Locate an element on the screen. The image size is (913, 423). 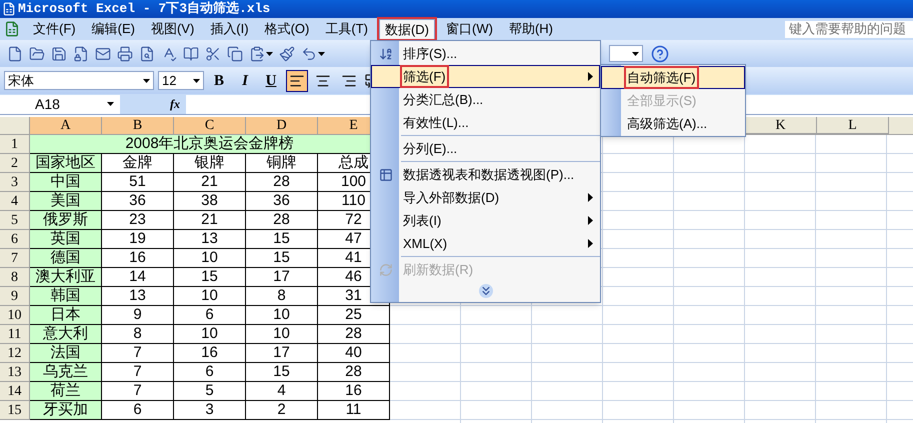
table-cell: 2 is located at coordinates (282, 410).